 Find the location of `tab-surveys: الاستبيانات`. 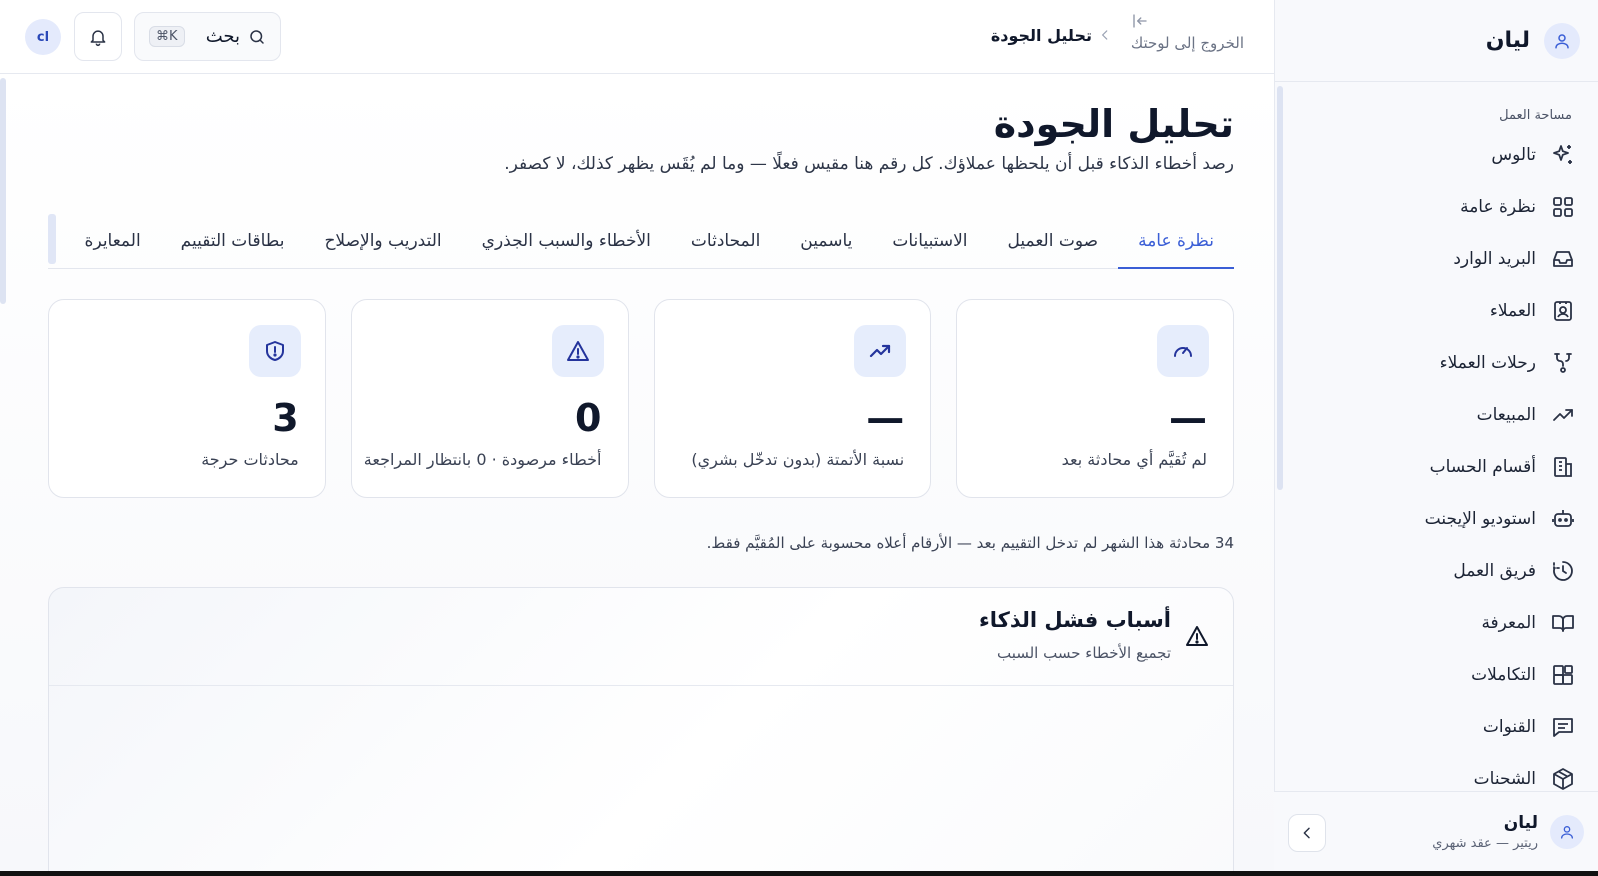

tab-surveys: الاستبيانات is located at coordinates (929, 241).